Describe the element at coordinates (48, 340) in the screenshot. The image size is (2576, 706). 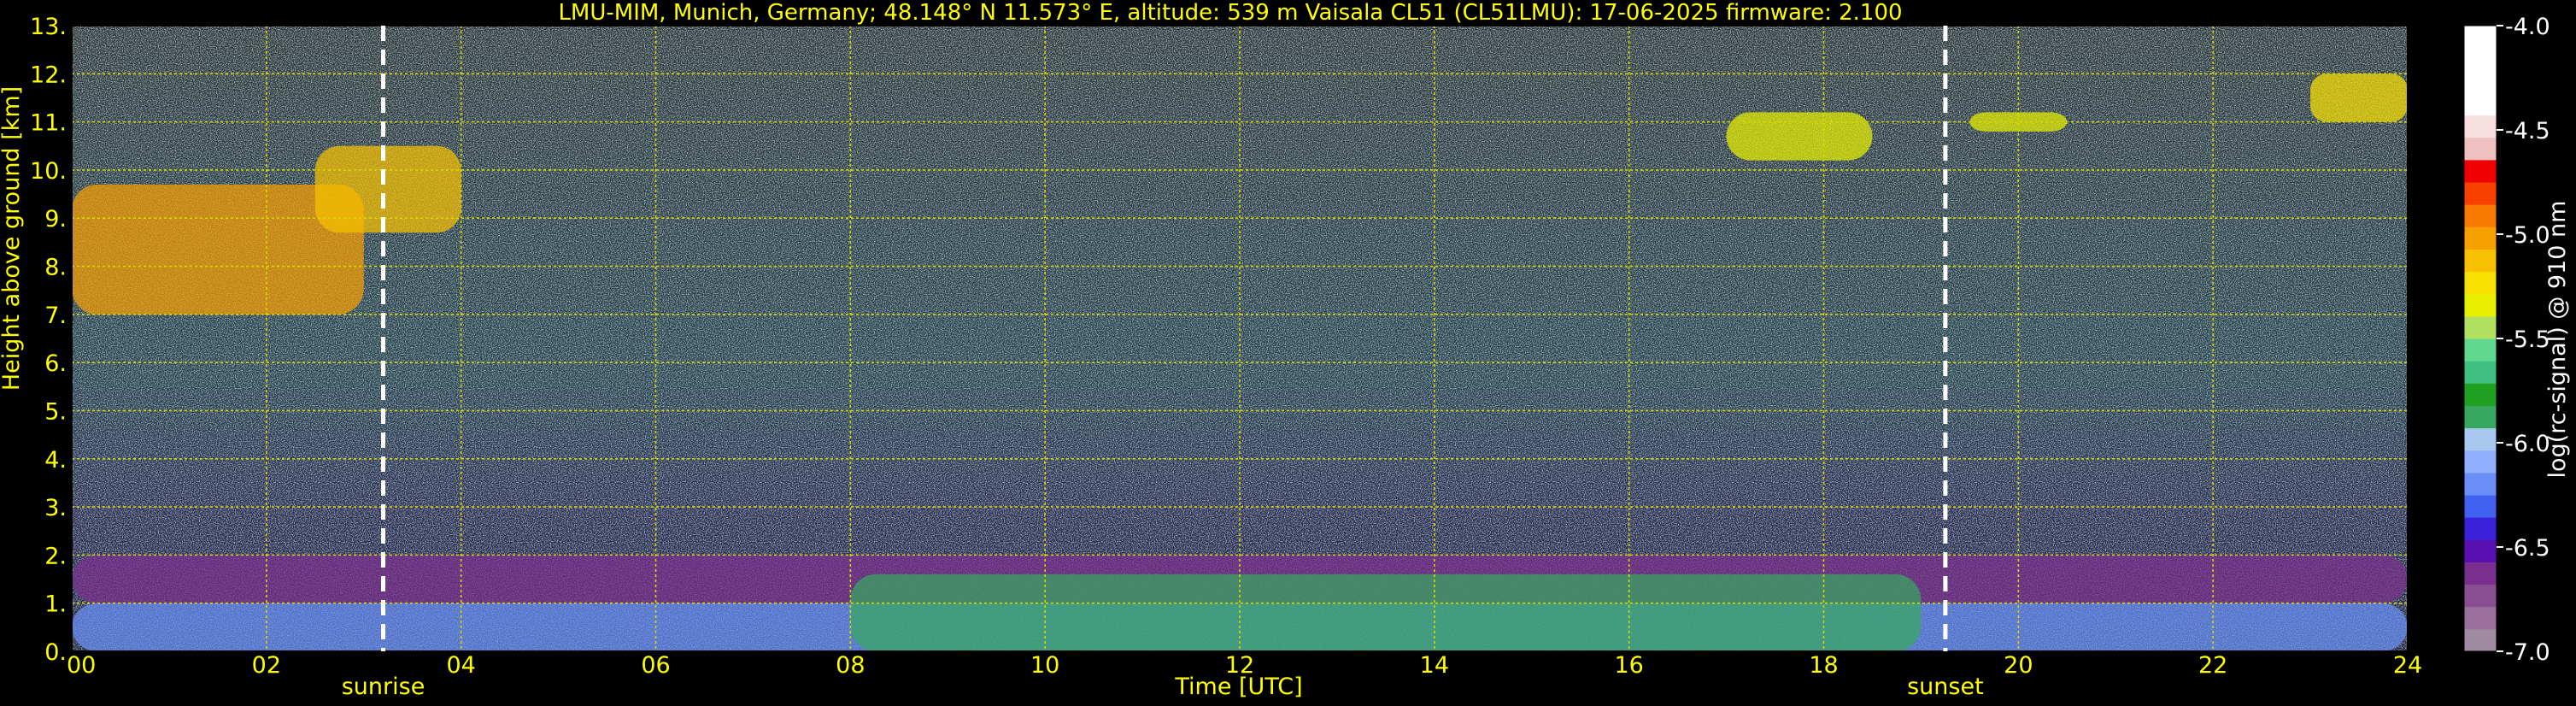
I see `y-axis: 0. 1. 2. 3. 4. 5. 6. 7. 8. 9. 10. 11. 12. 13.` at that location.